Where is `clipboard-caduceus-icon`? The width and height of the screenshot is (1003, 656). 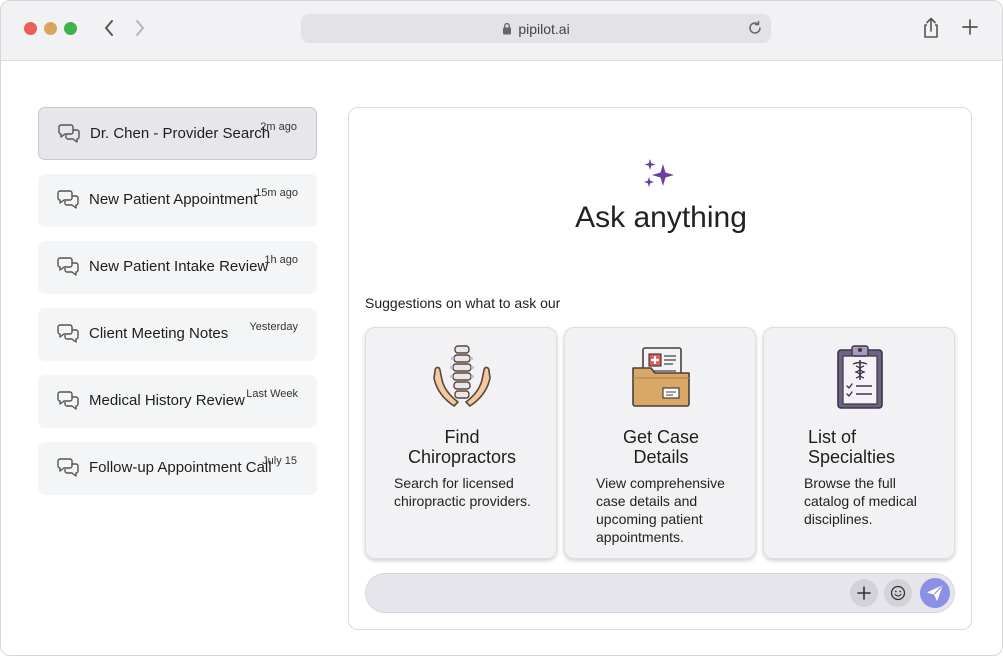
clipboard-caduceus-icon is located at coordinates (860, 377).